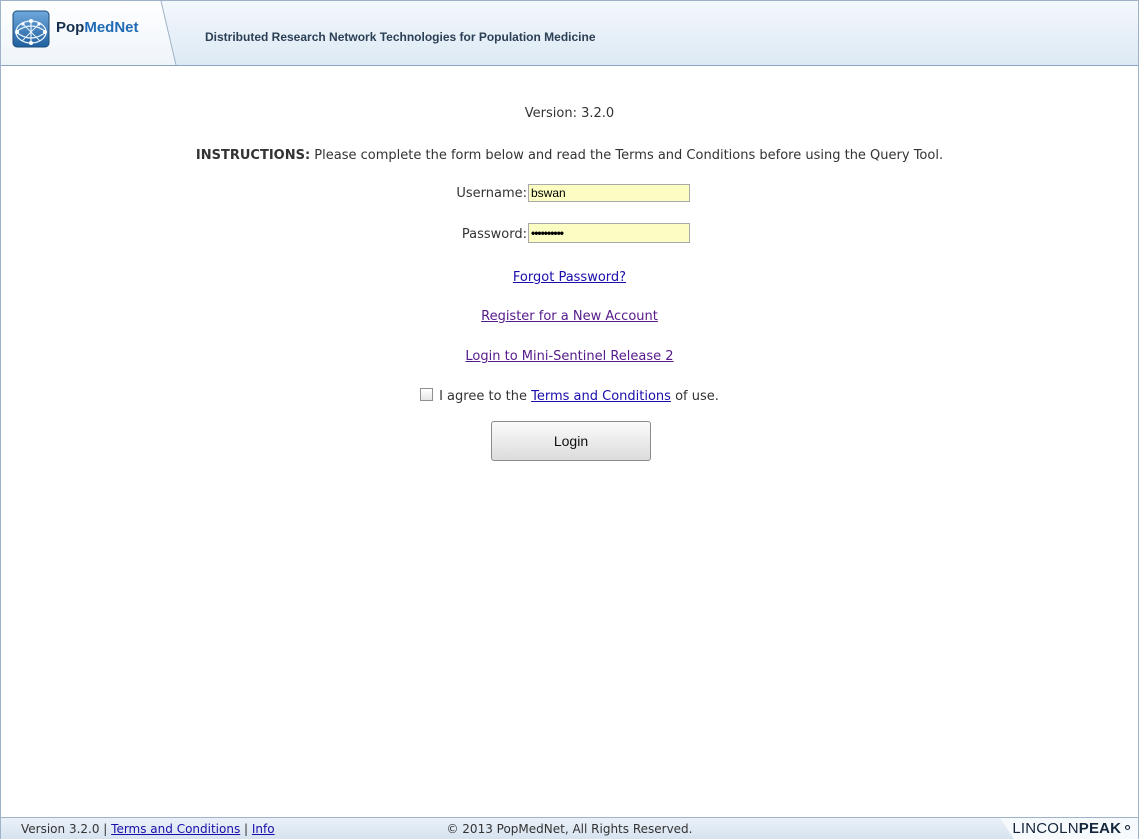 The height and width of the screenshot is (839, 1139). Describe the element at coordinates (609, 193) in the screenshot. I see `username-field` at that location.